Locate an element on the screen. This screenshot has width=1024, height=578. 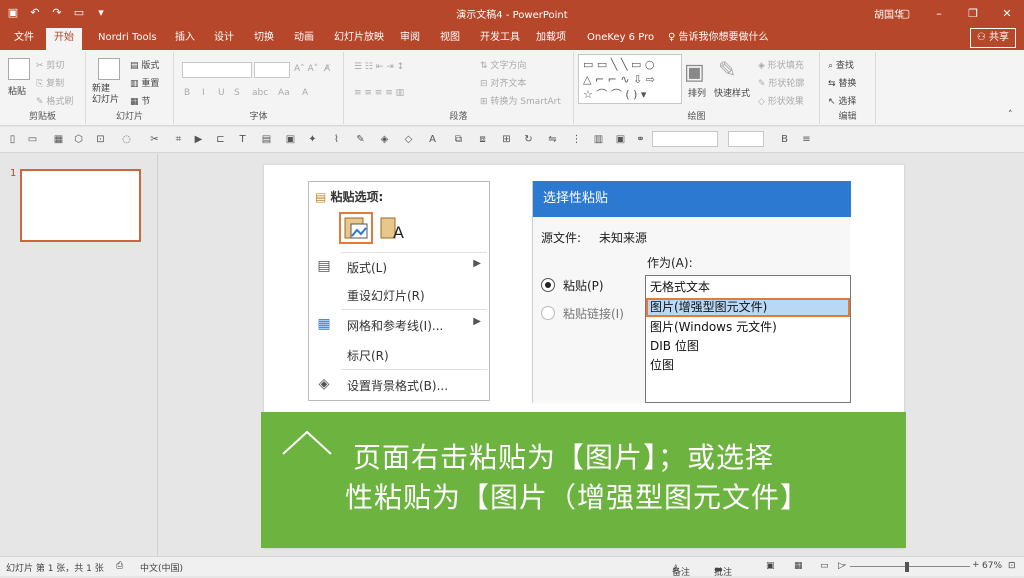
shape-fill-button: ◈ 形状填充 is located at coordinates (781, 64).